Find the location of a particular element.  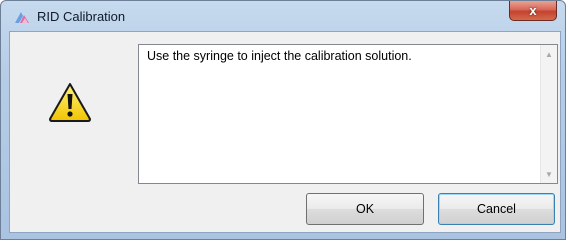

vertical-scrollbar: ▲ ▼ is located at coordinates (548, 114).